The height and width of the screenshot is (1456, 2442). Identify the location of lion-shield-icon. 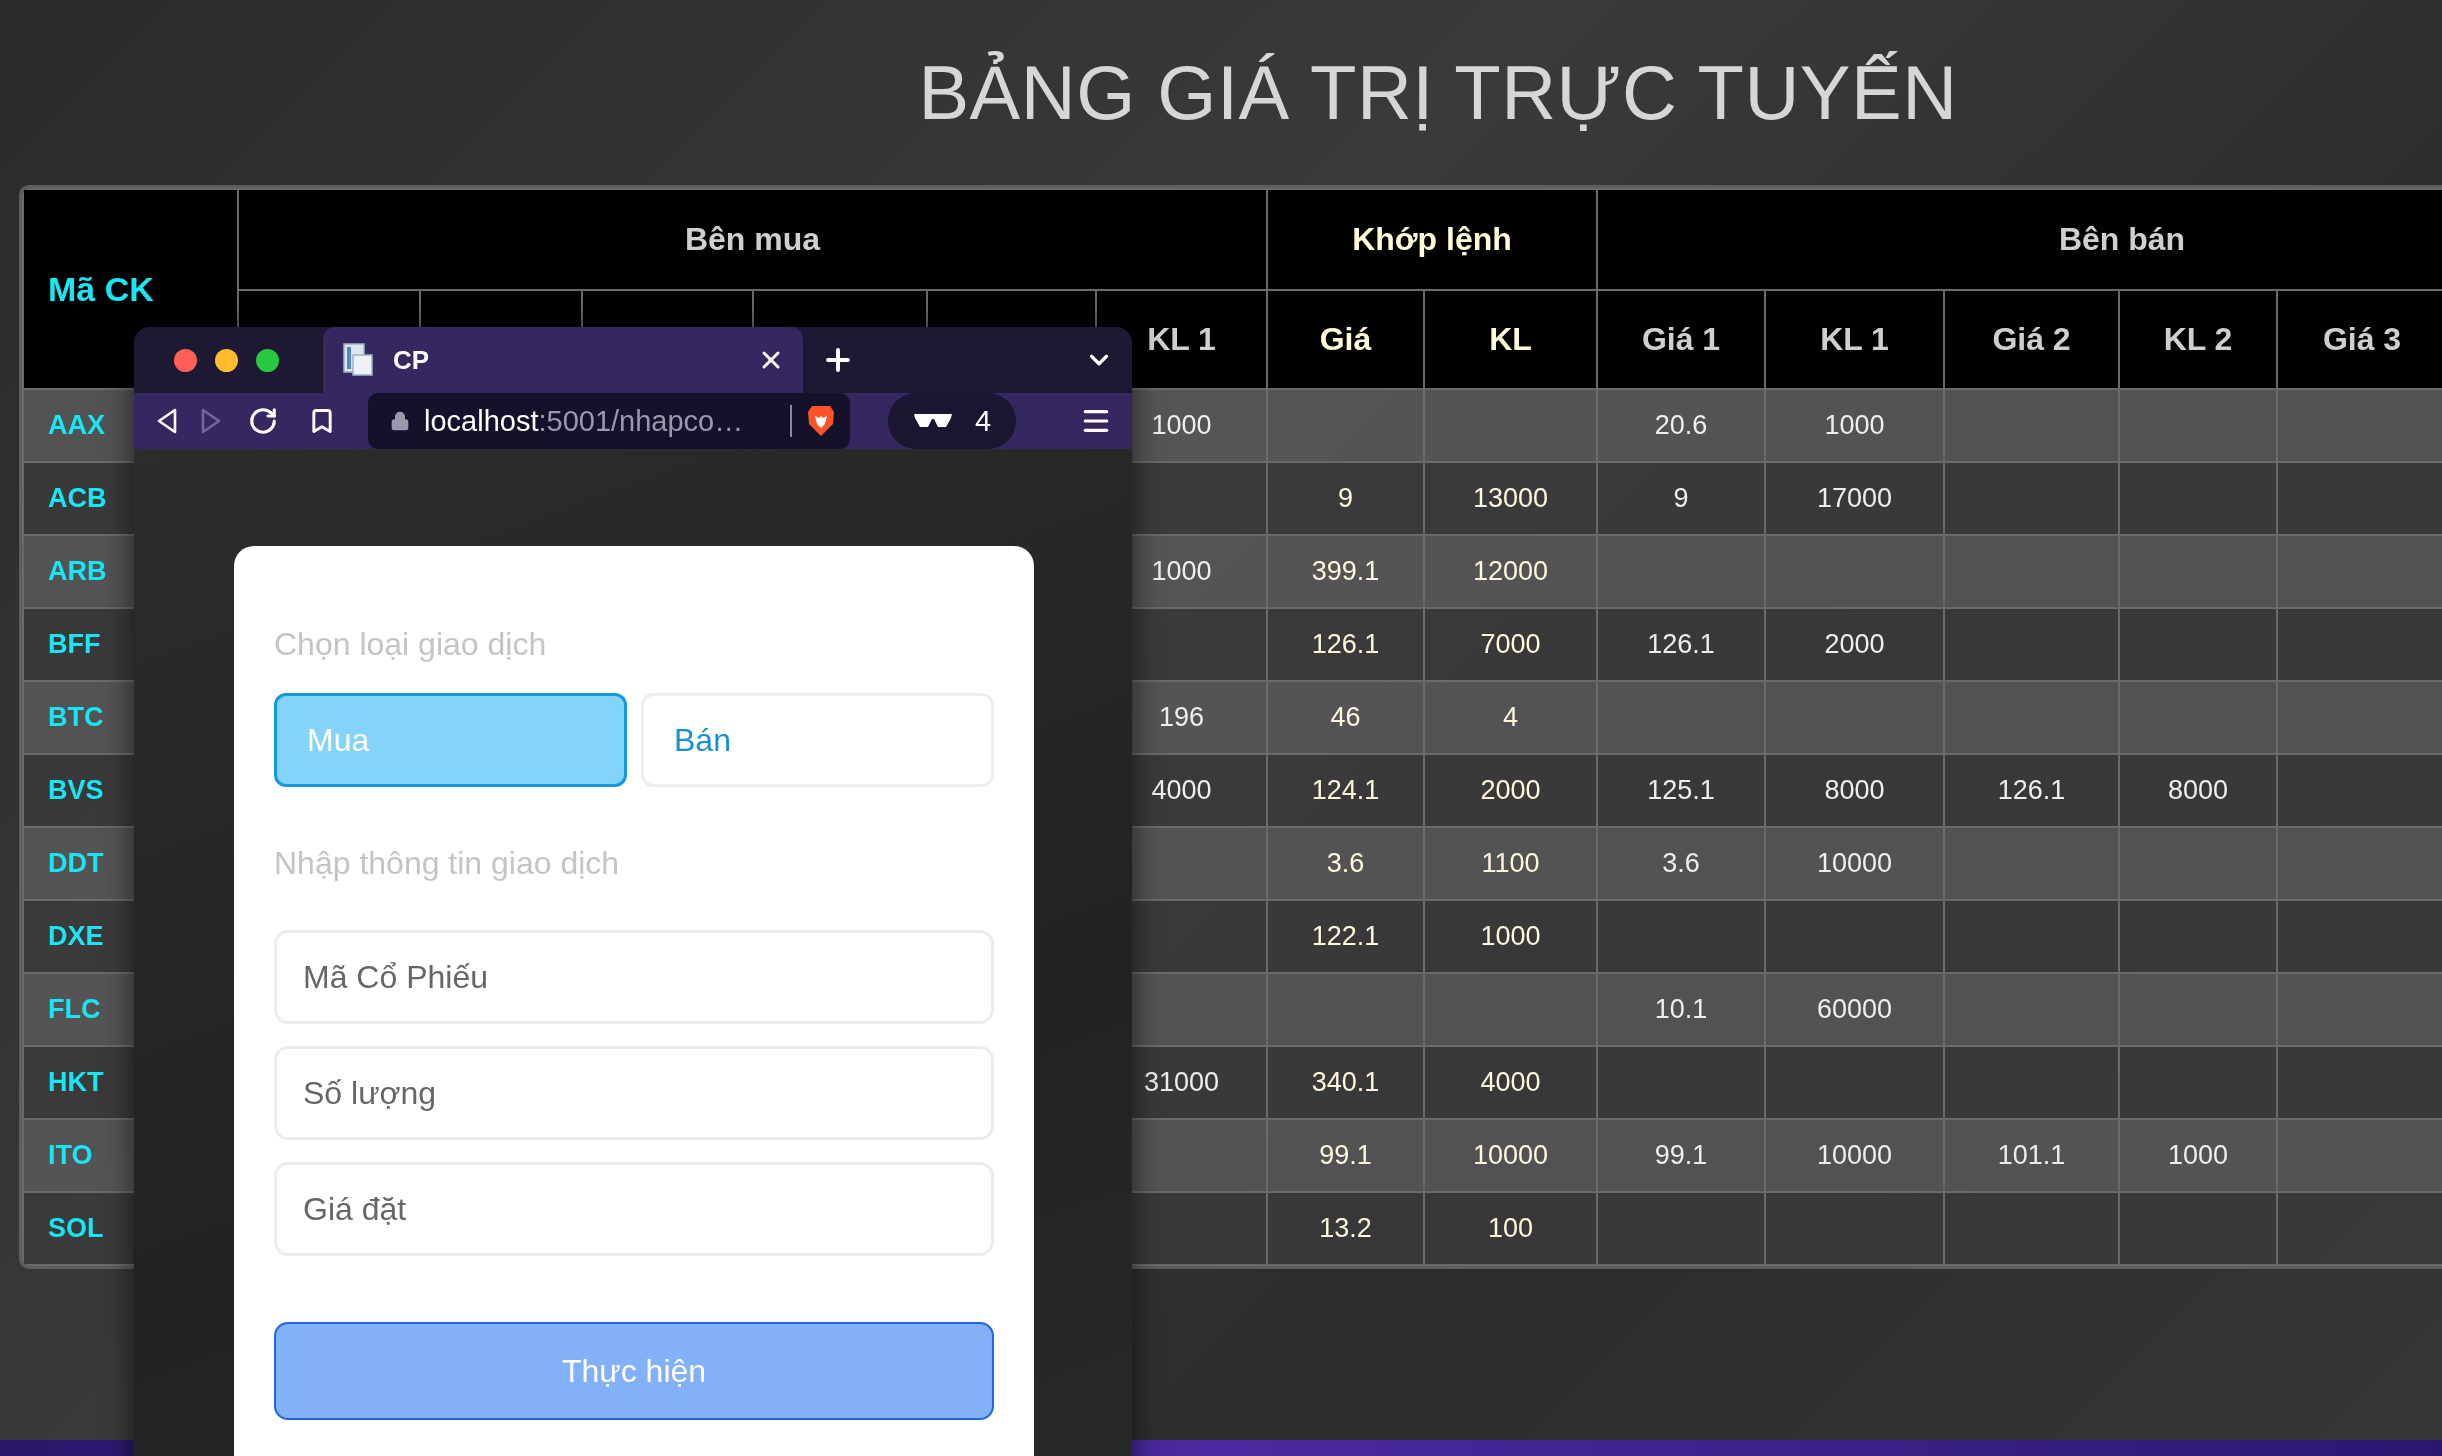
(821, 421).